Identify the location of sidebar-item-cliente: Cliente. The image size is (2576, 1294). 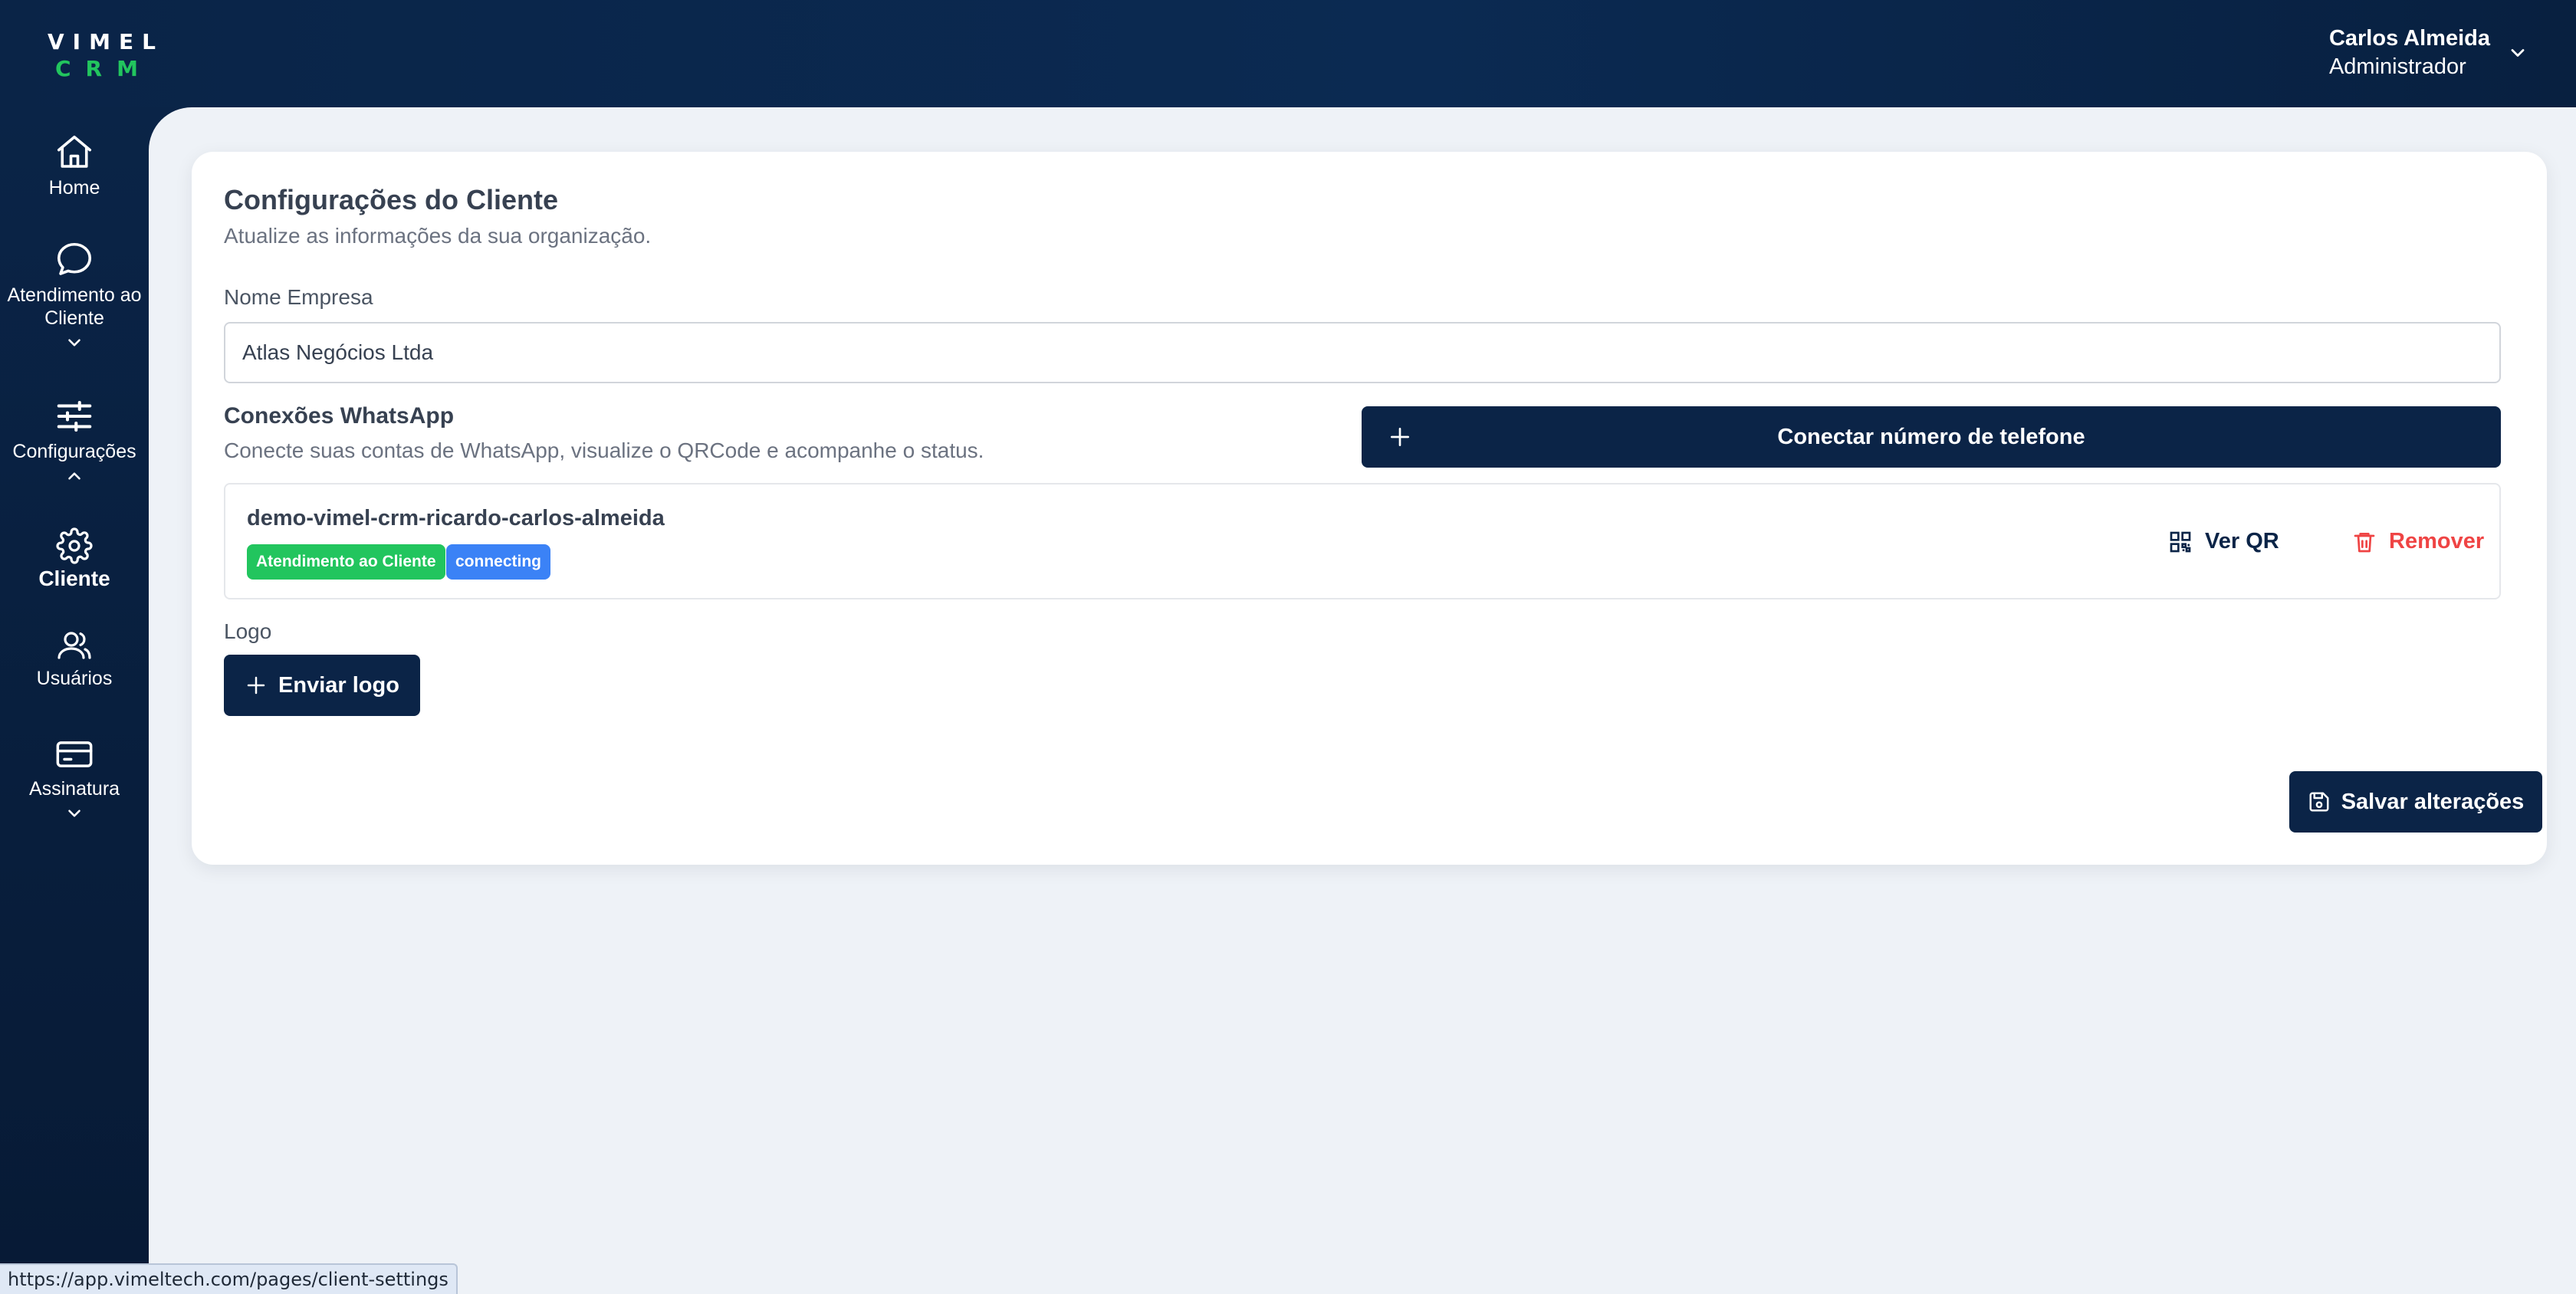
(75, 558).